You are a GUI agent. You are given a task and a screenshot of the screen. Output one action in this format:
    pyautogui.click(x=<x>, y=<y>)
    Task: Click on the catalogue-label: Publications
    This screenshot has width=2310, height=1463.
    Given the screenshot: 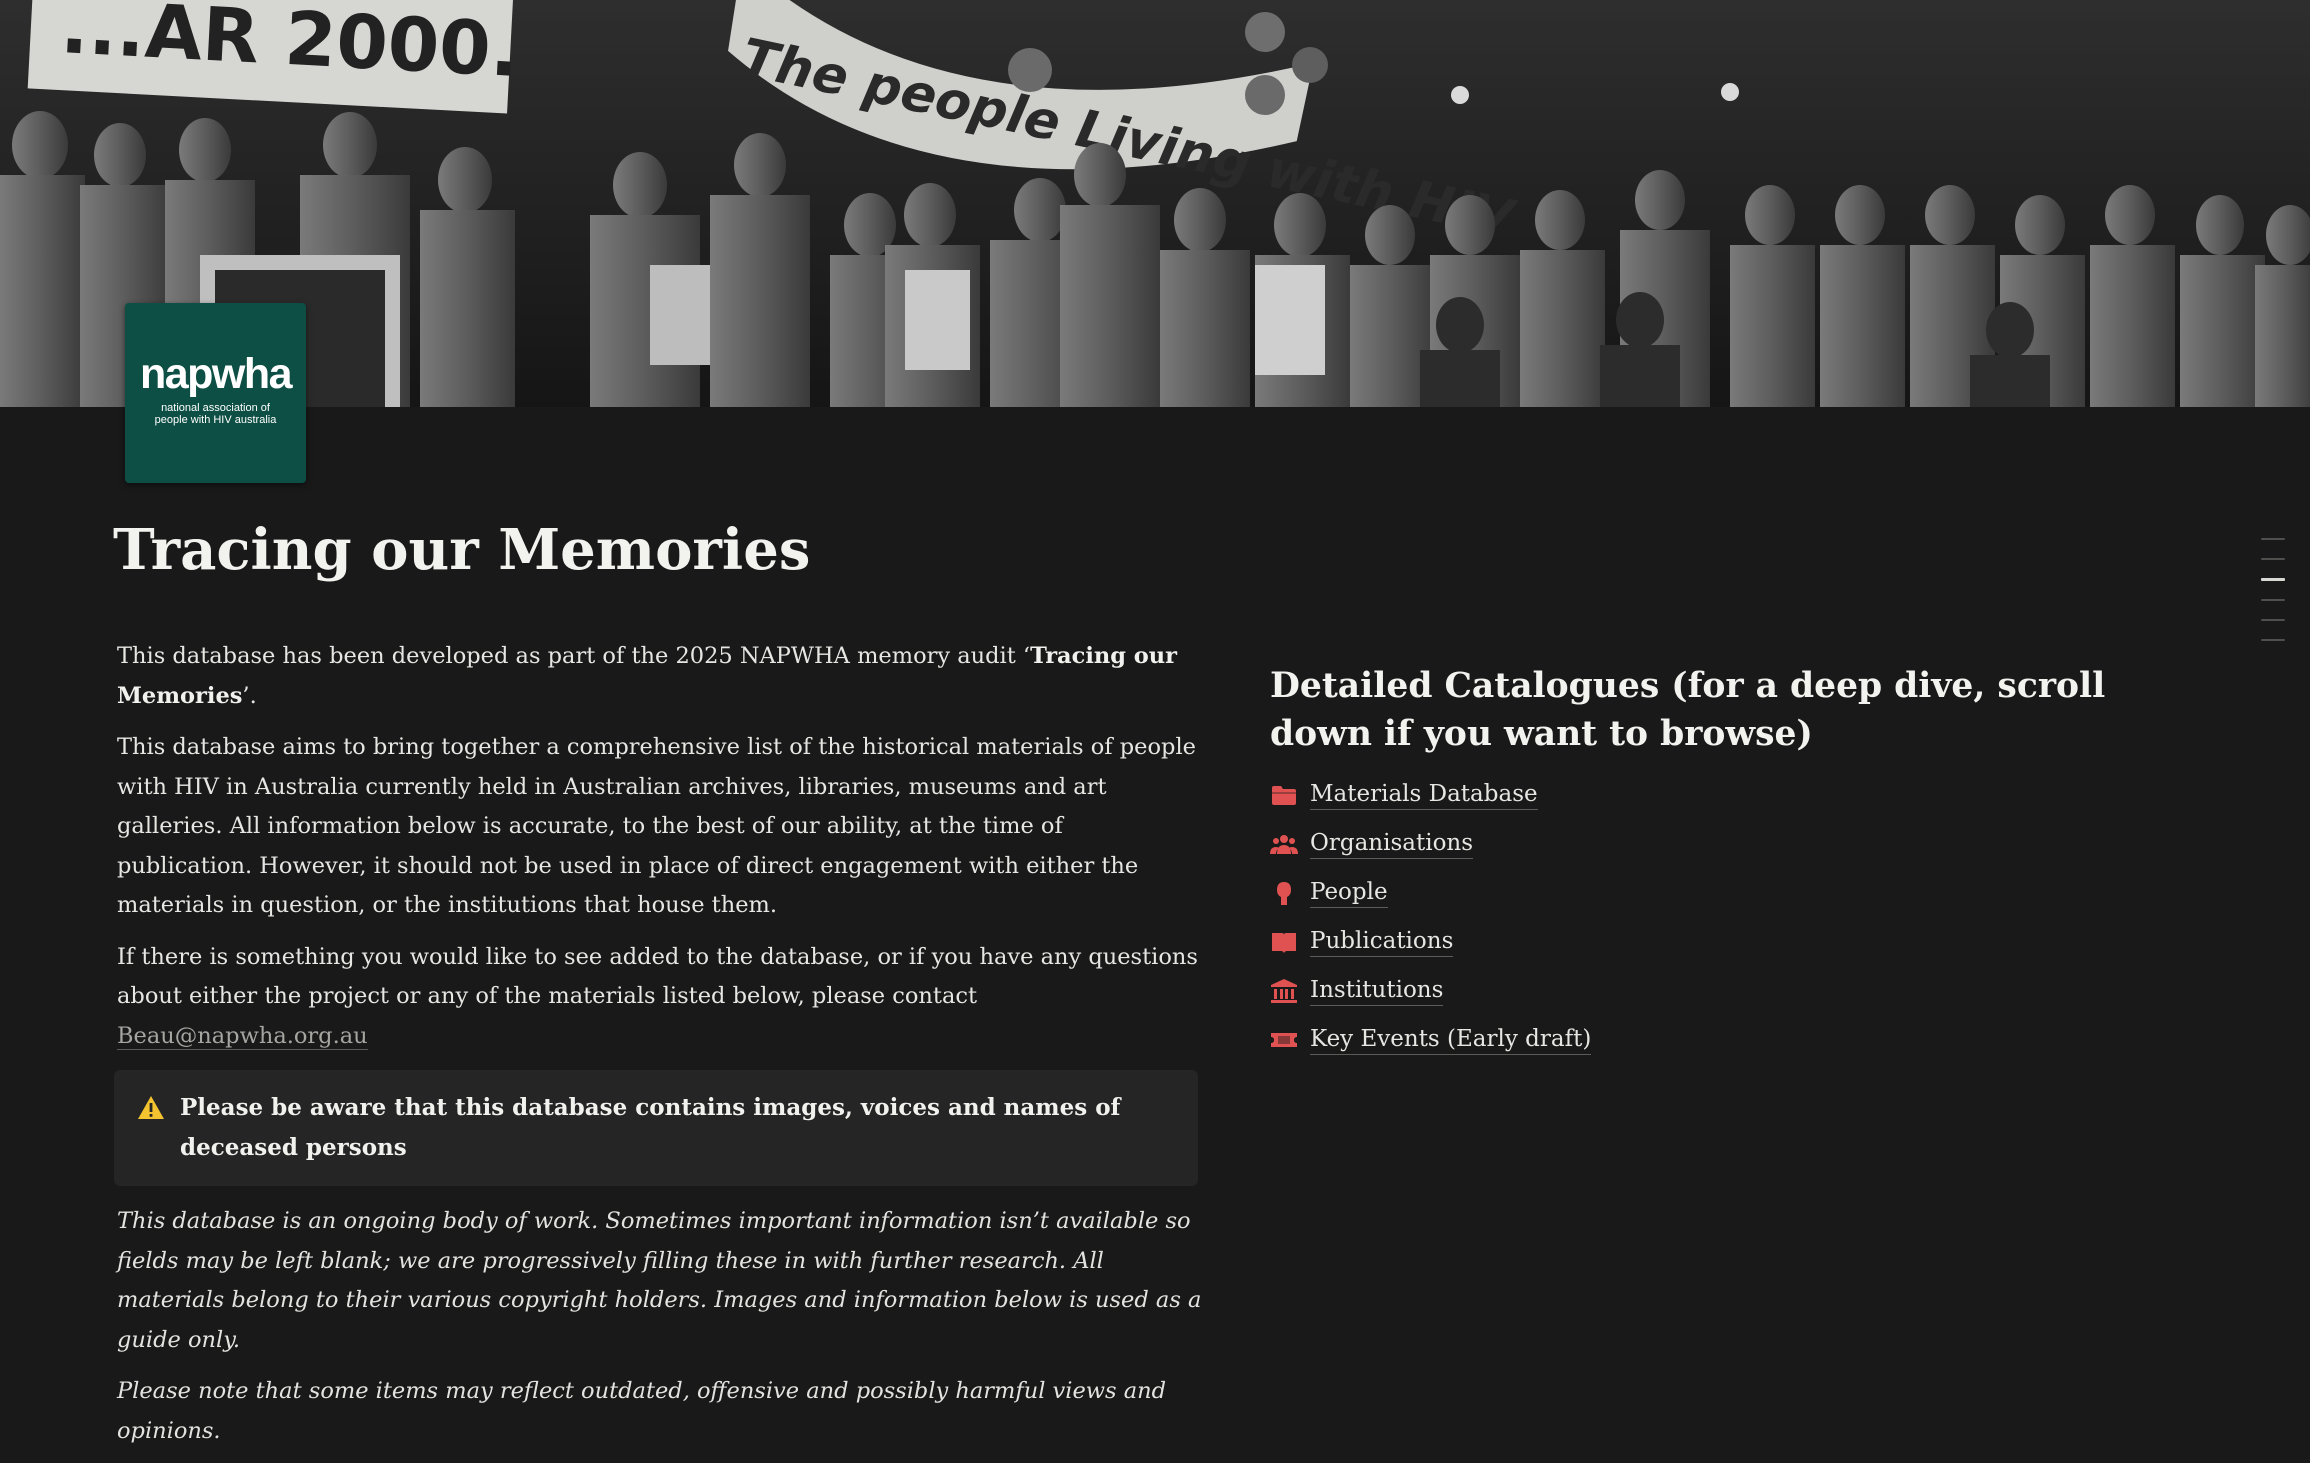 What is the action you would take?
    pyautogui.click(x=1382, y=941)
    